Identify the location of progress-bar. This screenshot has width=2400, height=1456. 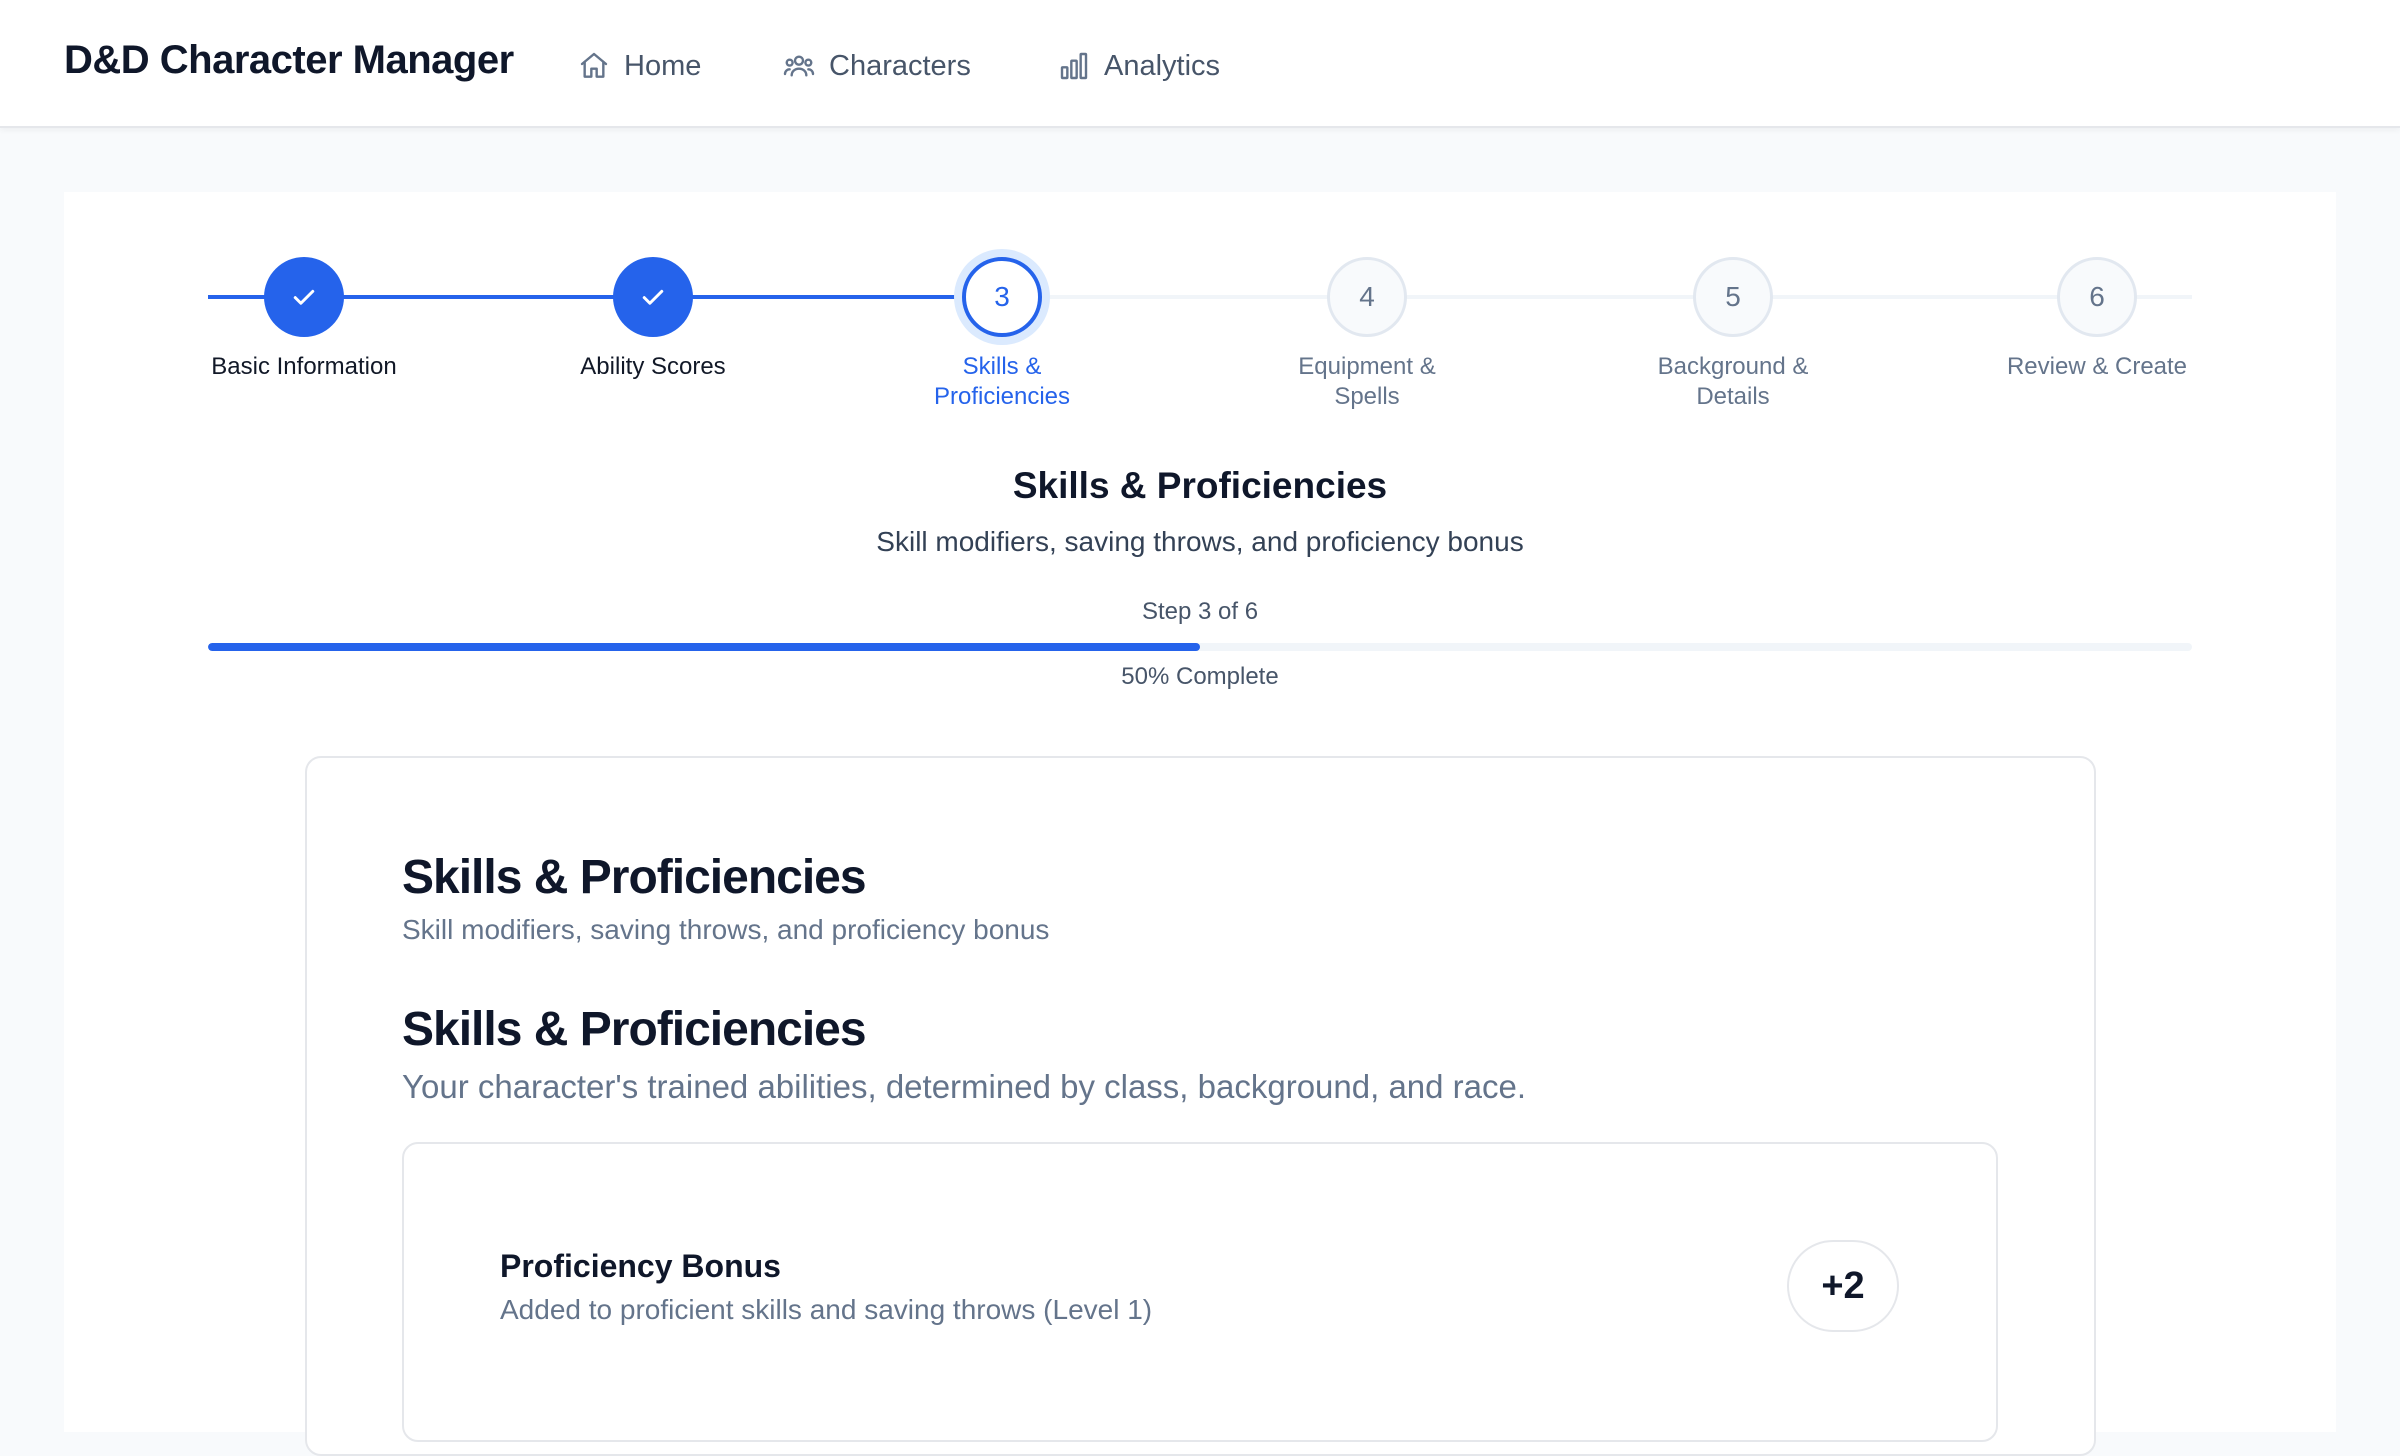
(1200, 647).